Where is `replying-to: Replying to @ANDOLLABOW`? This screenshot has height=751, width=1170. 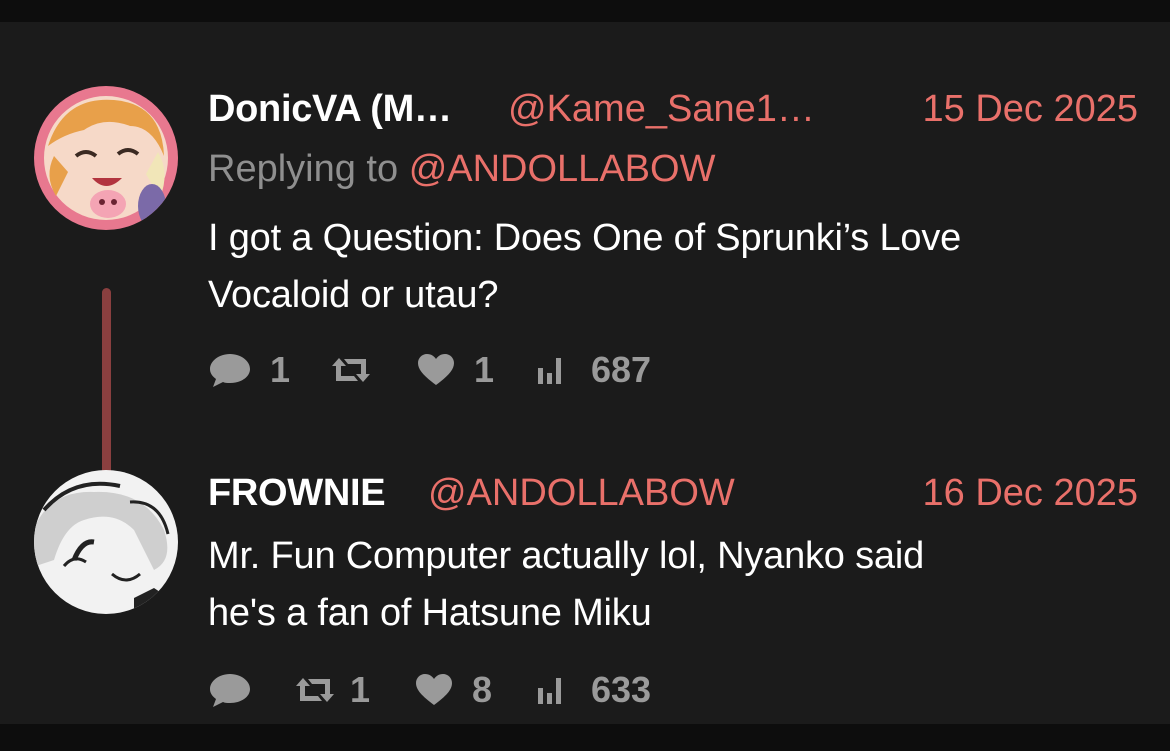 replying-to: Replying to @ANDOLLABOW is located at coordinates (461, 169).